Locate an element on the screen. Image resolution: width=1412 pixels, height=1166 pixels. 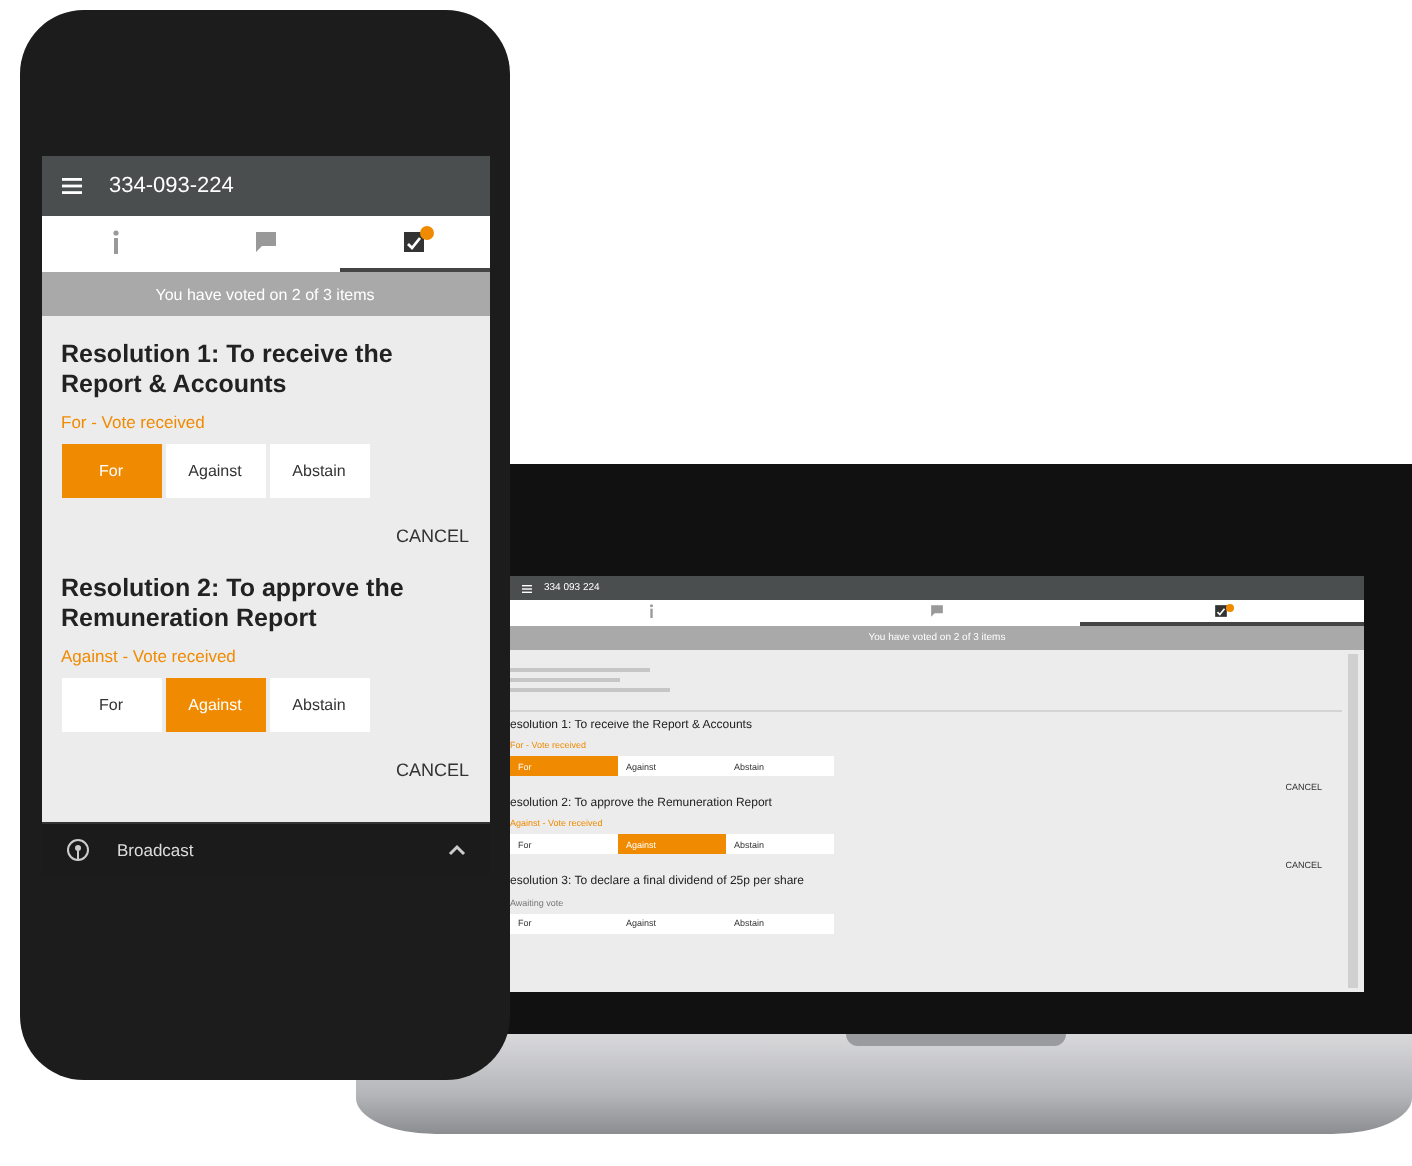
vote-option: Against is located at coordinates (215, 471).